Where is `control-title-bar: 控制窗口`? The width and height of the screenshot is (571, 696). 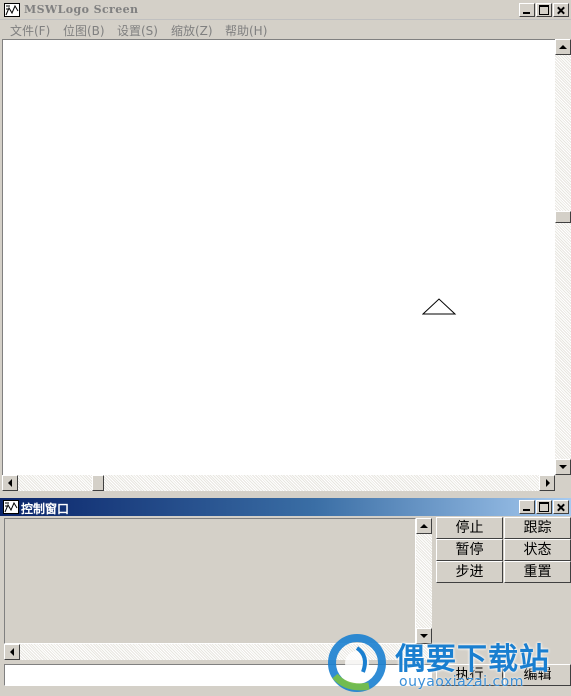
control-title-bar: 控制窗口 is located at coordinates (285, 507).